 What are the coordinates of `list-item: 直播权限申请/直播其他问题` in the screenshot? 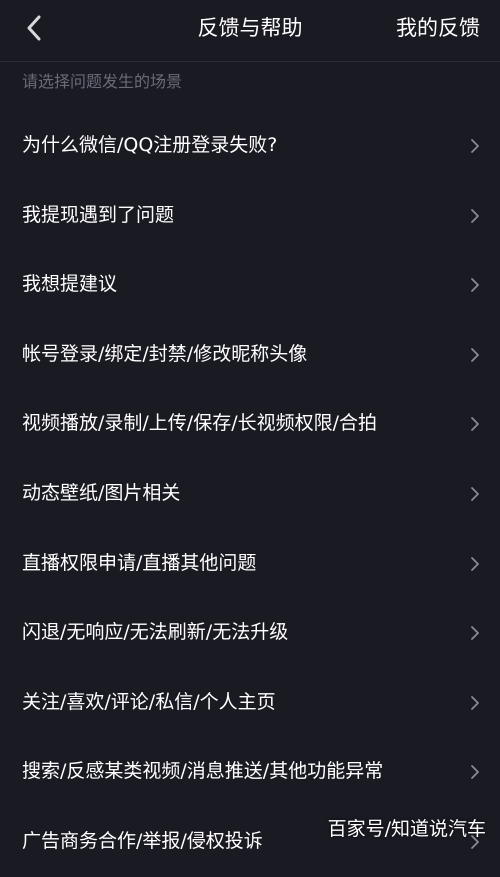 It's located at (250, 564).